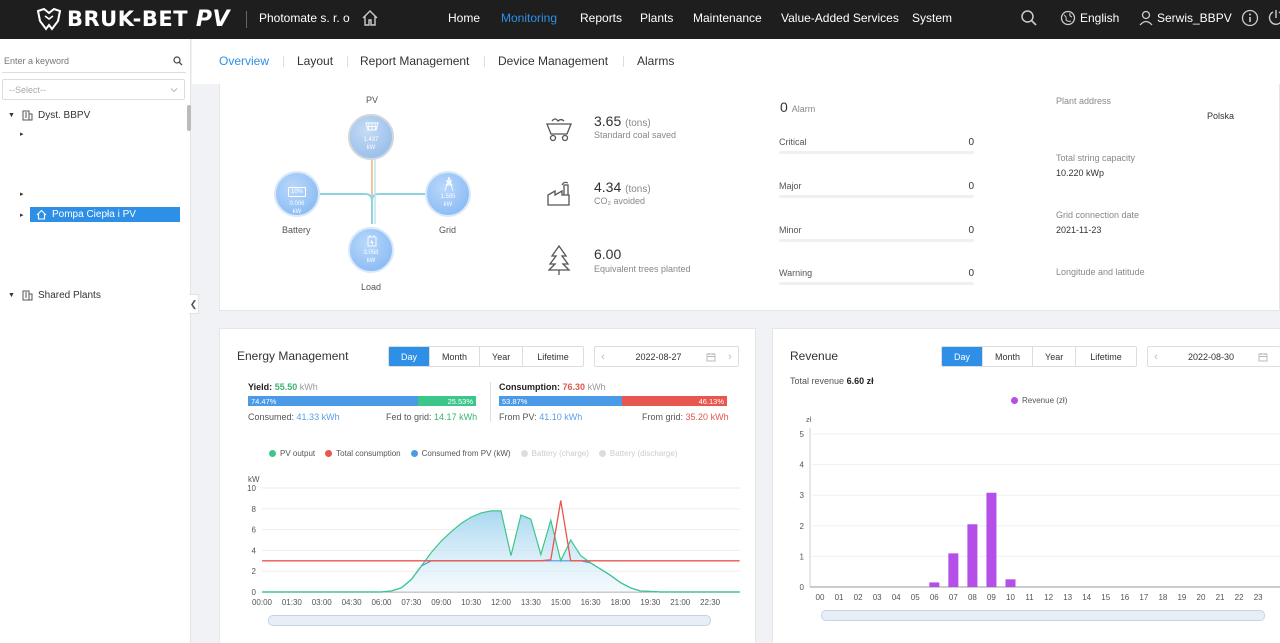 Image resolution: width=1280 pixels, height=643 pixels. I want to click on flow-label-battery: Battery, so click(296, 230).